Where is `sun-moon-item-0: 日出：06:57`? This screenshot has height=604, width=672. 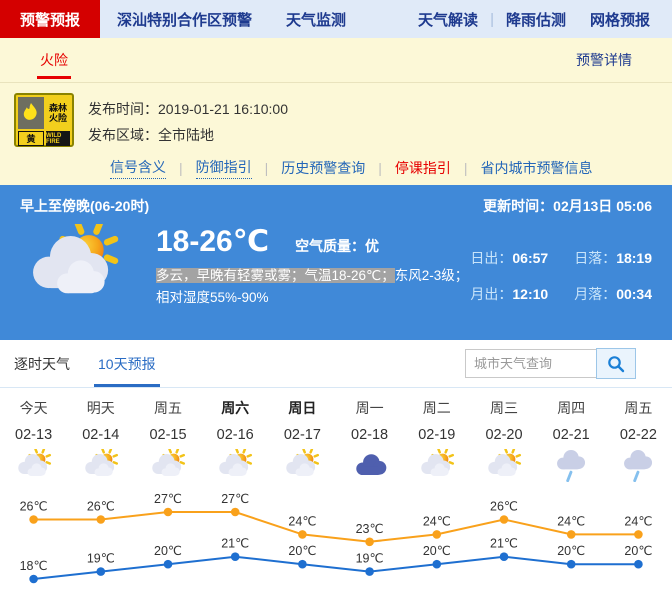 sun-moon-item-0: 日出：06:57 is located at coordinates (509, 261).